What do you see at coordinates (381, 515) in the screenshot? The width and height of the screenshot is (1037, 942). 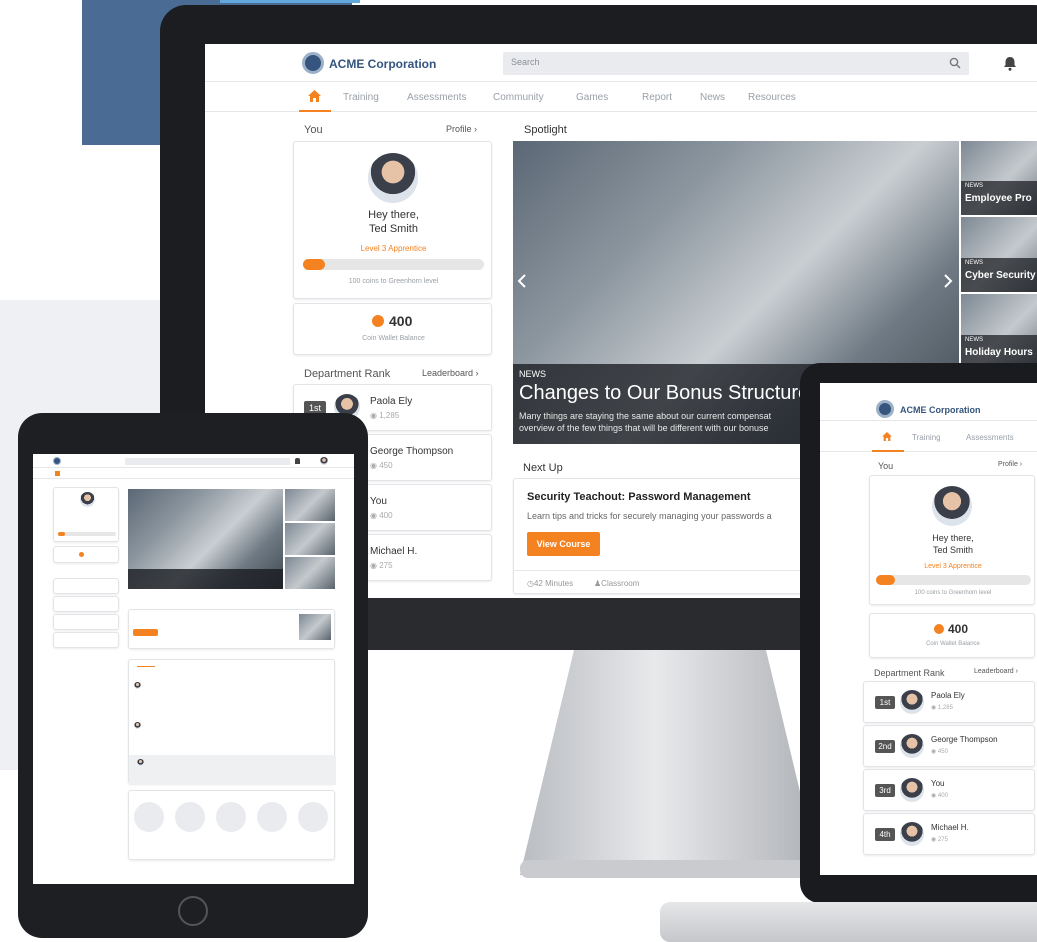 I see `rank-points: ◉ 400` at bounding box center [381, 515].